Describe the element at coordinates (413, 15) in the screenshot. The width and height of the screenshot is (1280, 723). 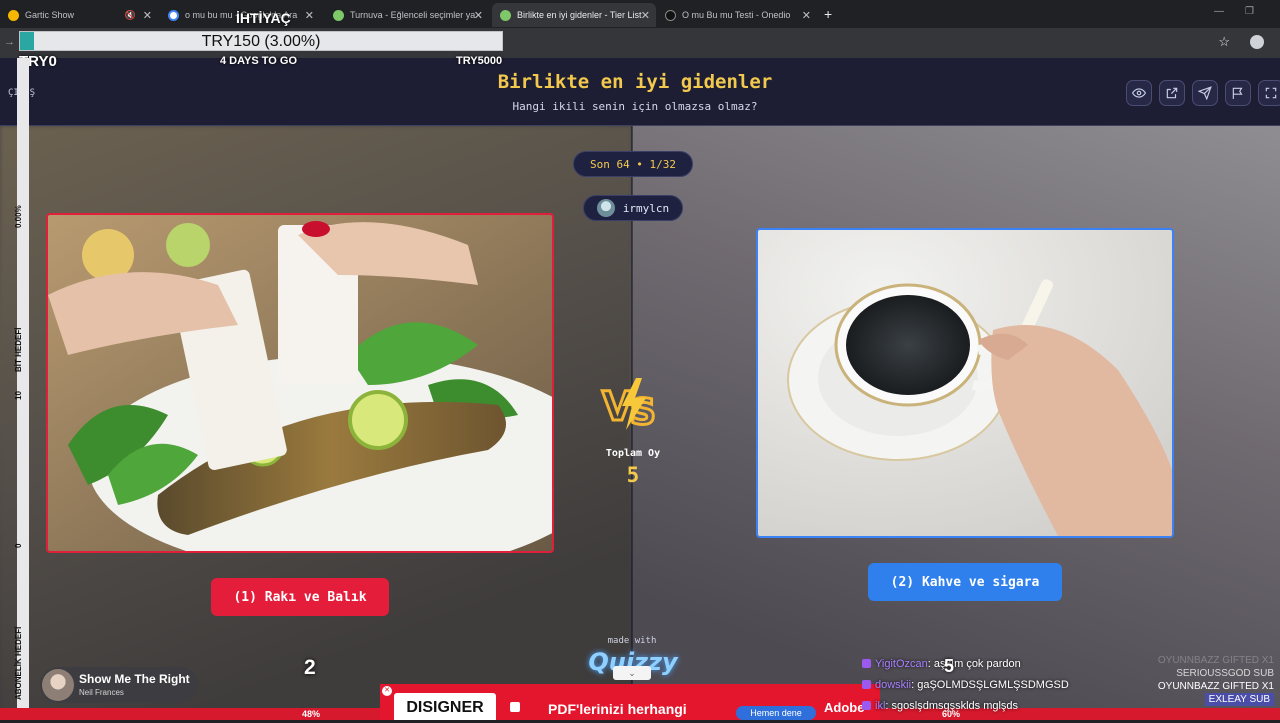
I see `tab-label: Turnuva - Eğlenceli seçimler ya` at that location.